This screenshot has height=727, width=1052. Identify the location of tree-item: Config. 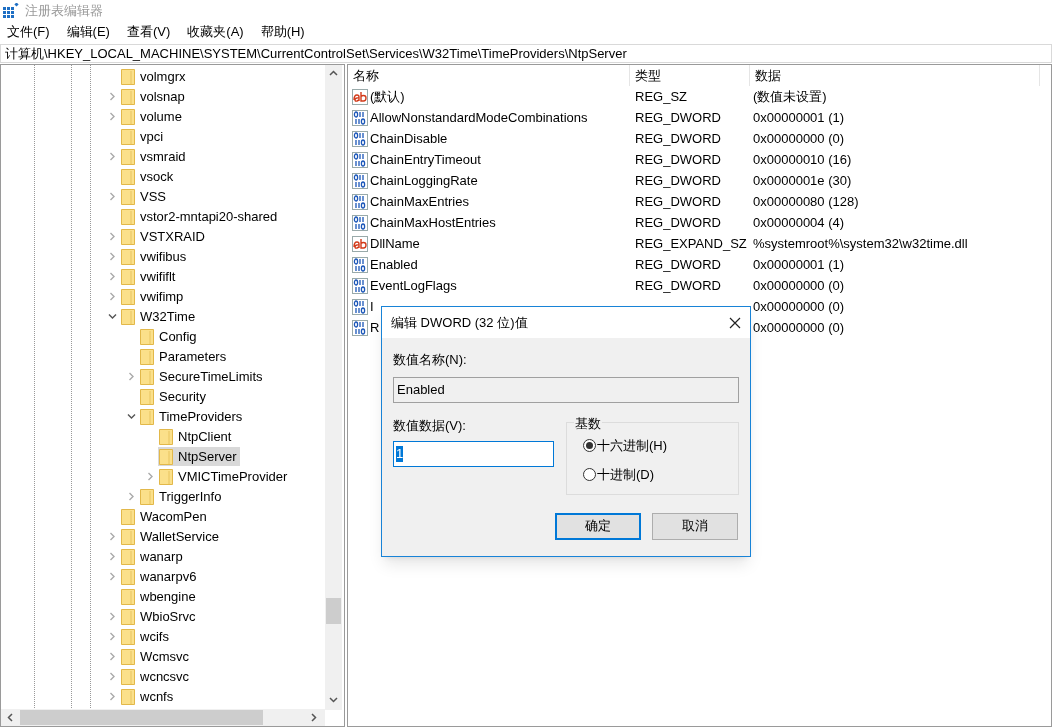
(169, 336).